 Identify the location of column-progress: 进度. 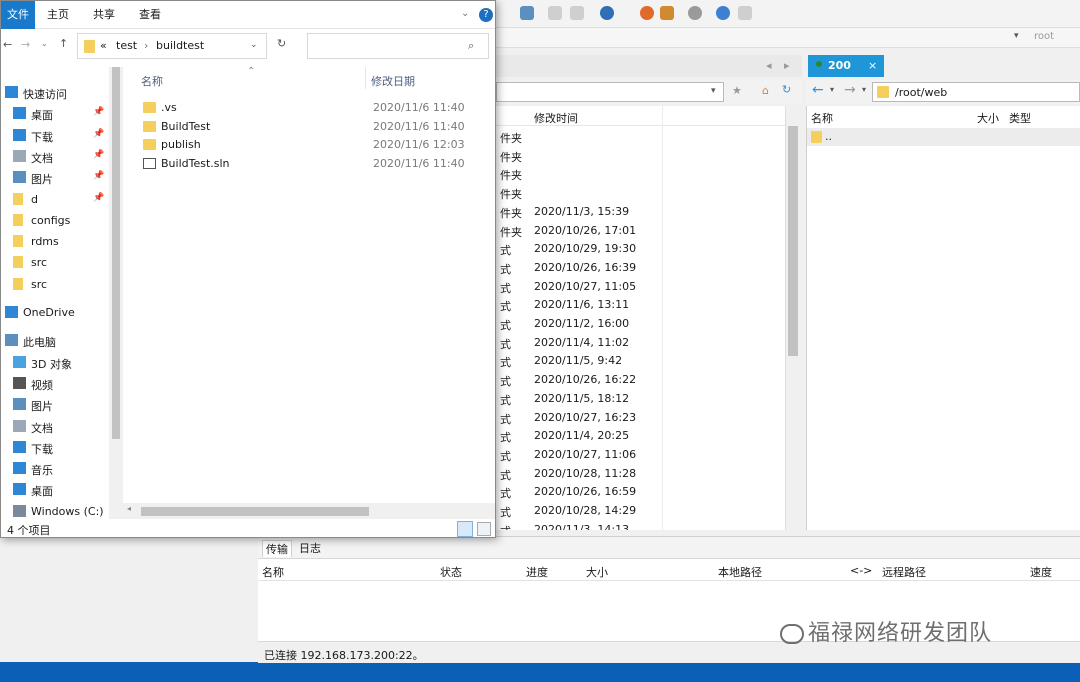
(537, 572).